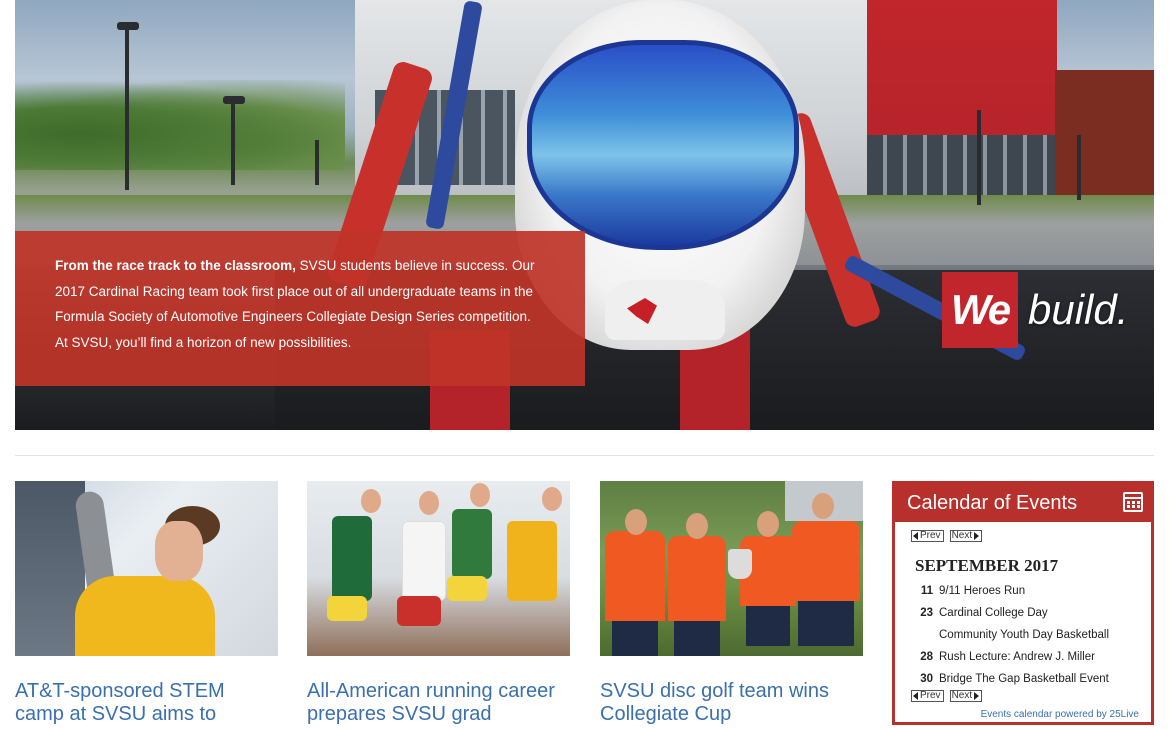 The height and width of the screenshot is (729, 1170). Describe the element at coordinates (467, 588) in the screenshot. I see `runner-green-2-shorts` at that location.